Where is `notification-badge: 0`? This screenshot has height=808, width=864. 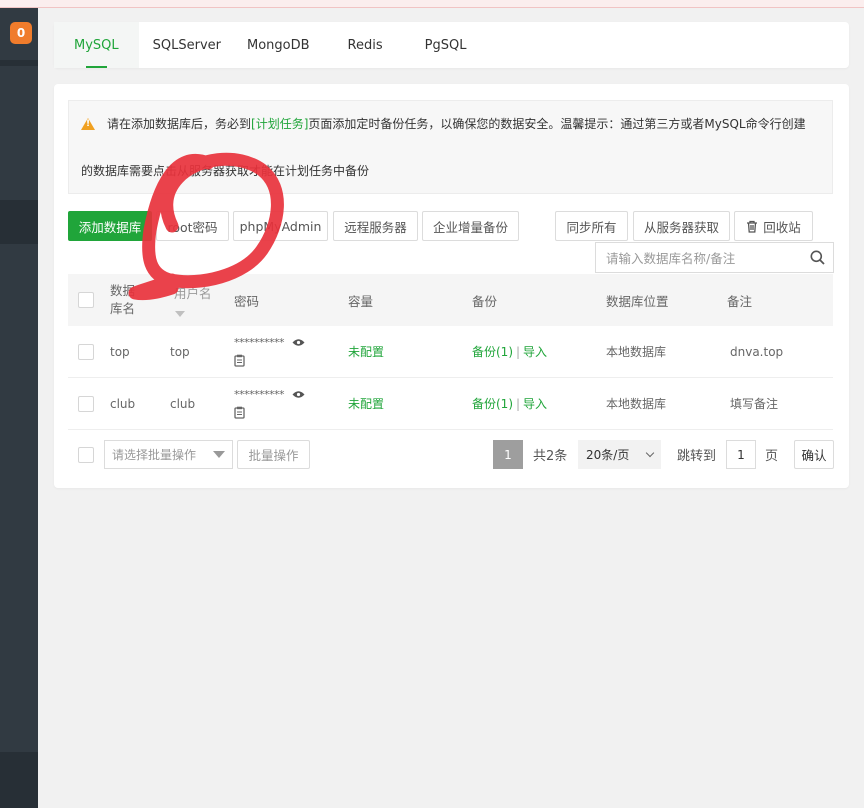 notification-badge: 0 is located at coordinates (21, 33).